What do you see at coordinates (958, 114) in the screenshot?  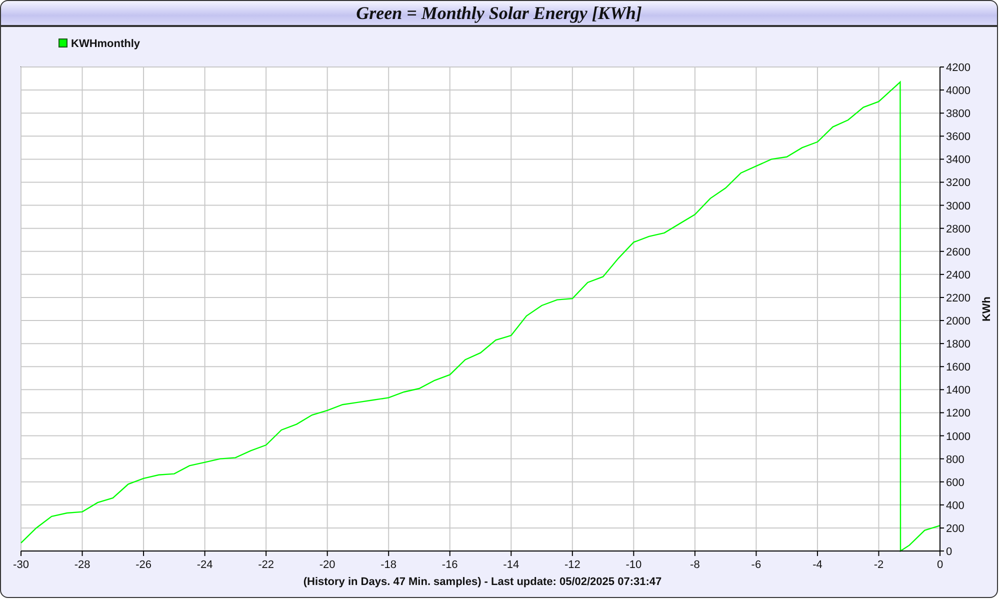 I see `tick-label: 3800` at bounding box center [958, 114].